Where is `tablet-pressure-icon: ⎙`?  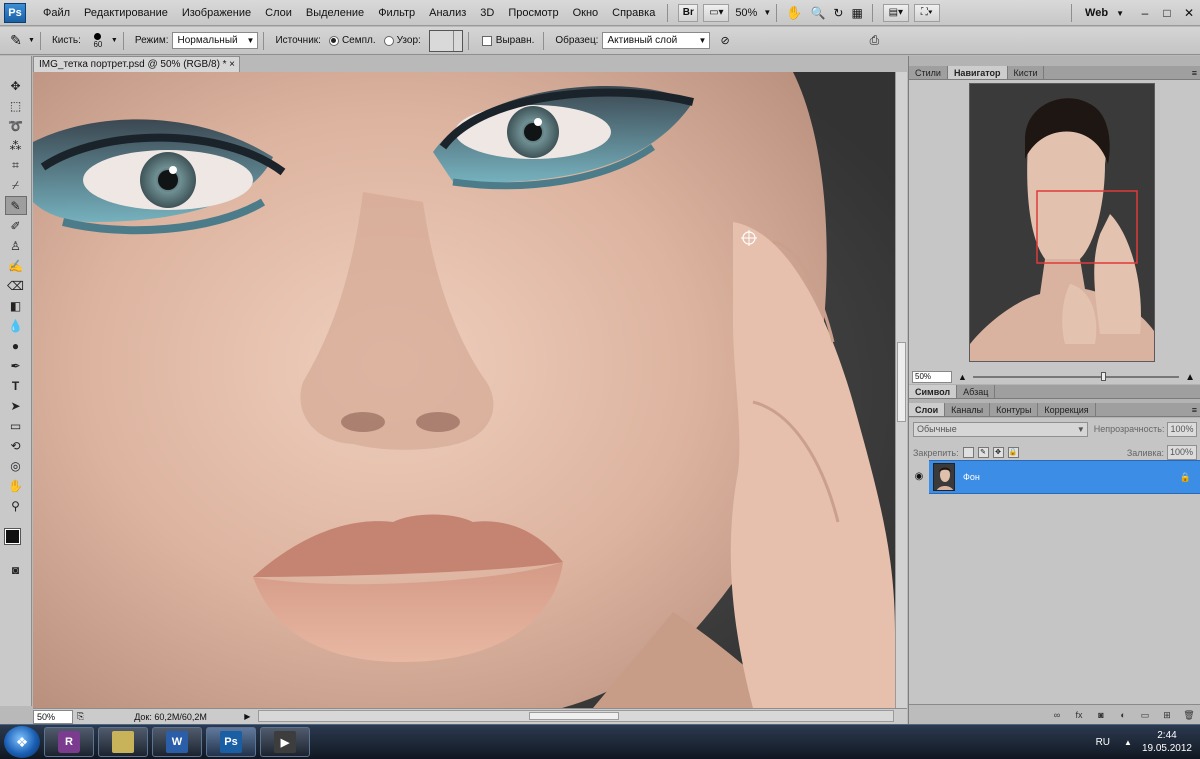
tablet-pressure-icon: ⎙ is located at coordinates (875, 40).